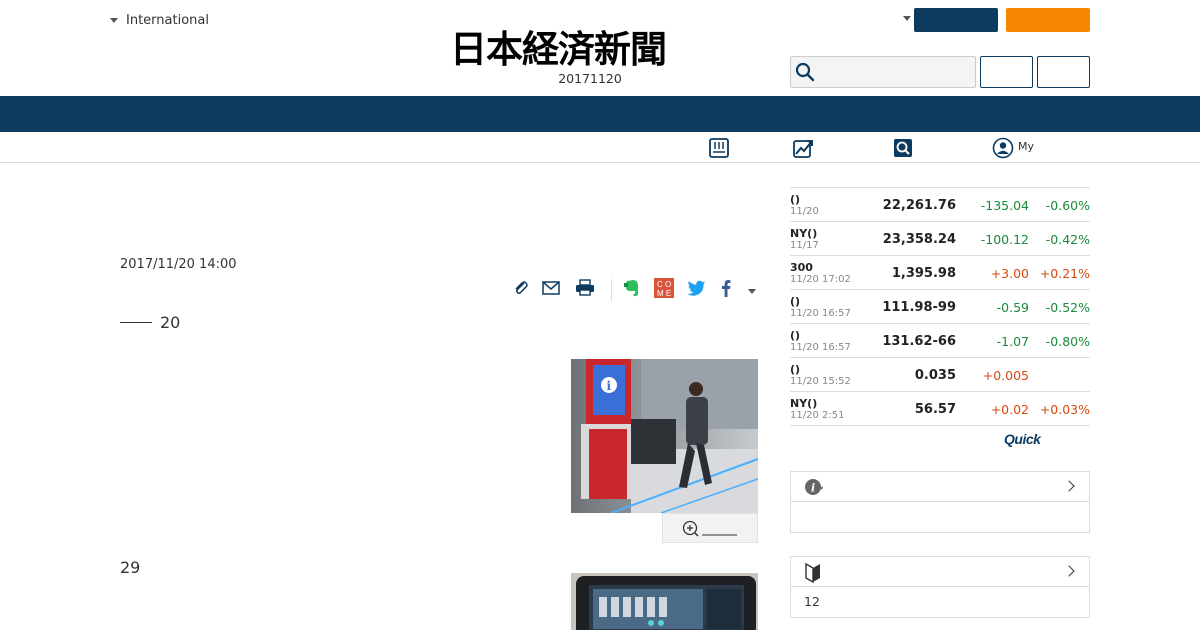 The width and height of the screenshot is (1200, 630). I want to click on market-value: 23,358.24, so click(919, 239).